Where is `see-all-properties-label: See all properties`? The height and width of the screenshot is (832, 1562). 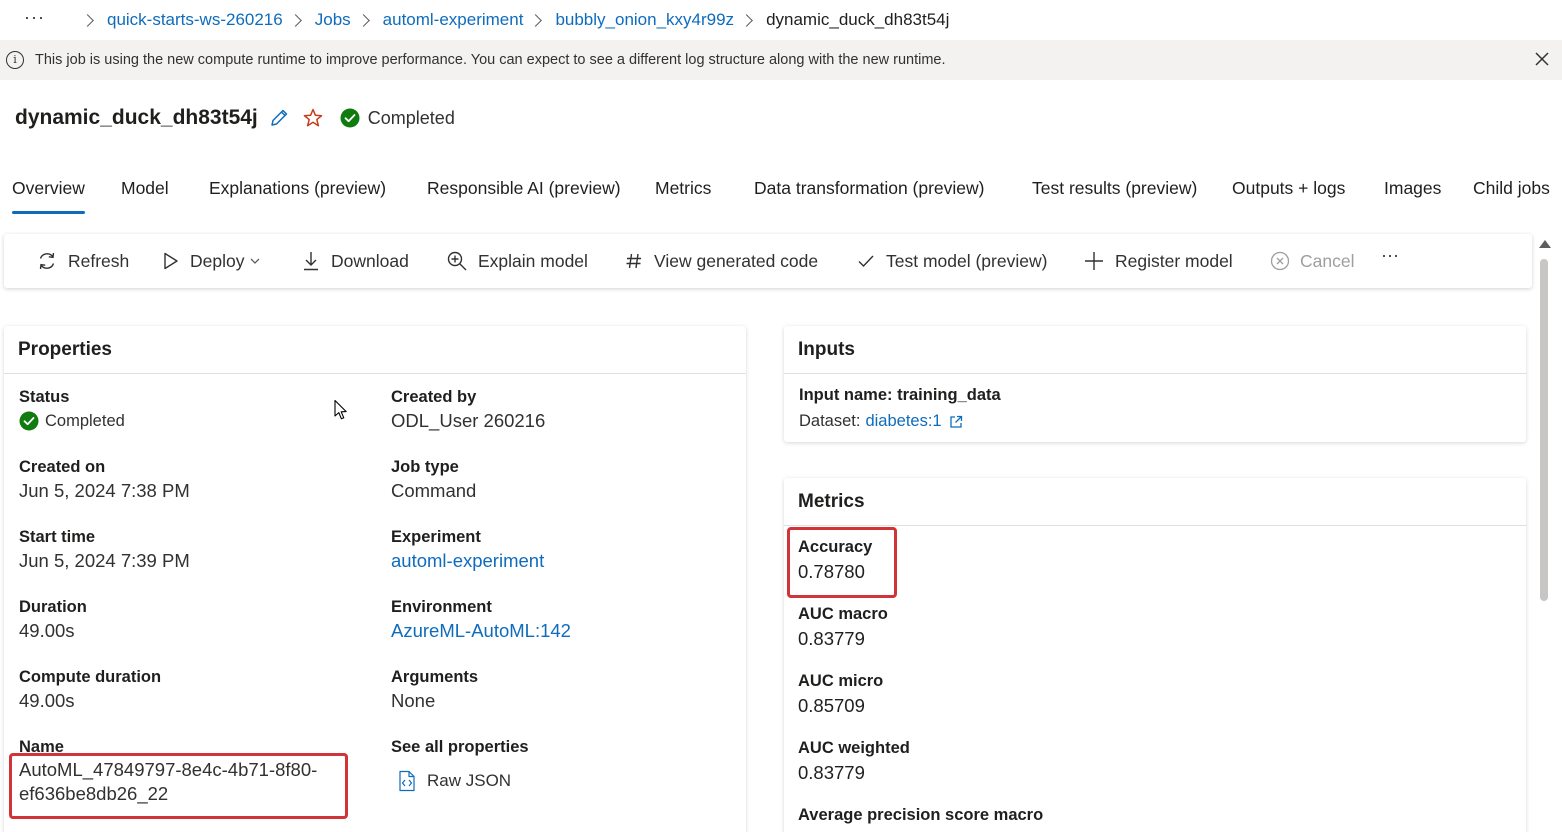 see-all-properties-label: See all properties is located at coordinates (460, 747).